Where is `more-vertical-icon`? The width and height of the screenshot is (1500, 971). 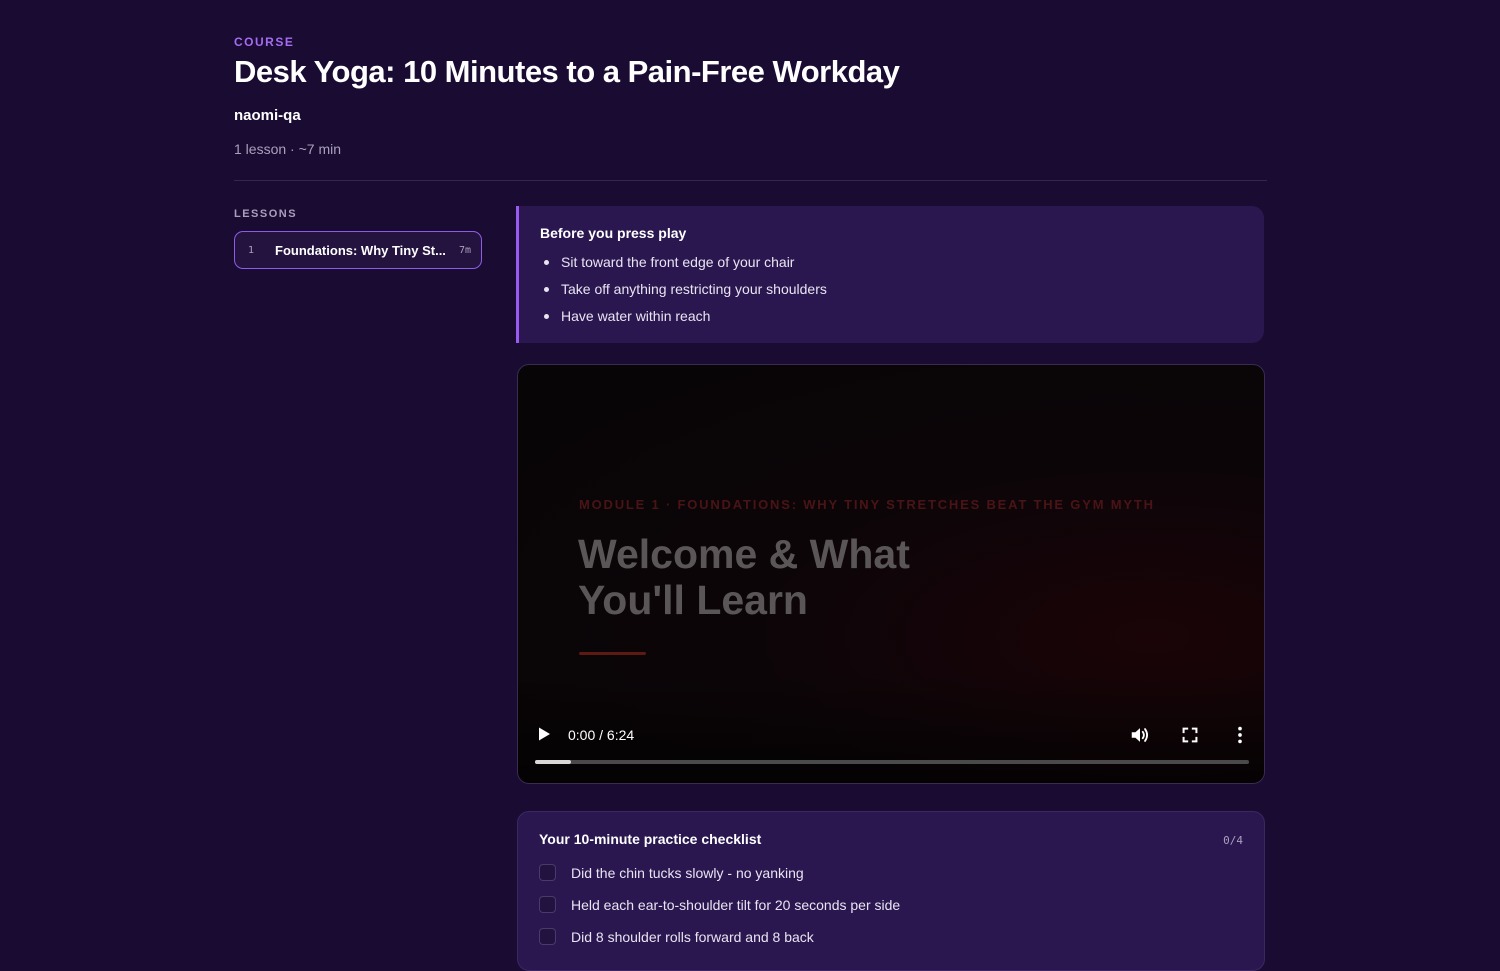 more-vertical-icon is located at coordinates (1240, 735).